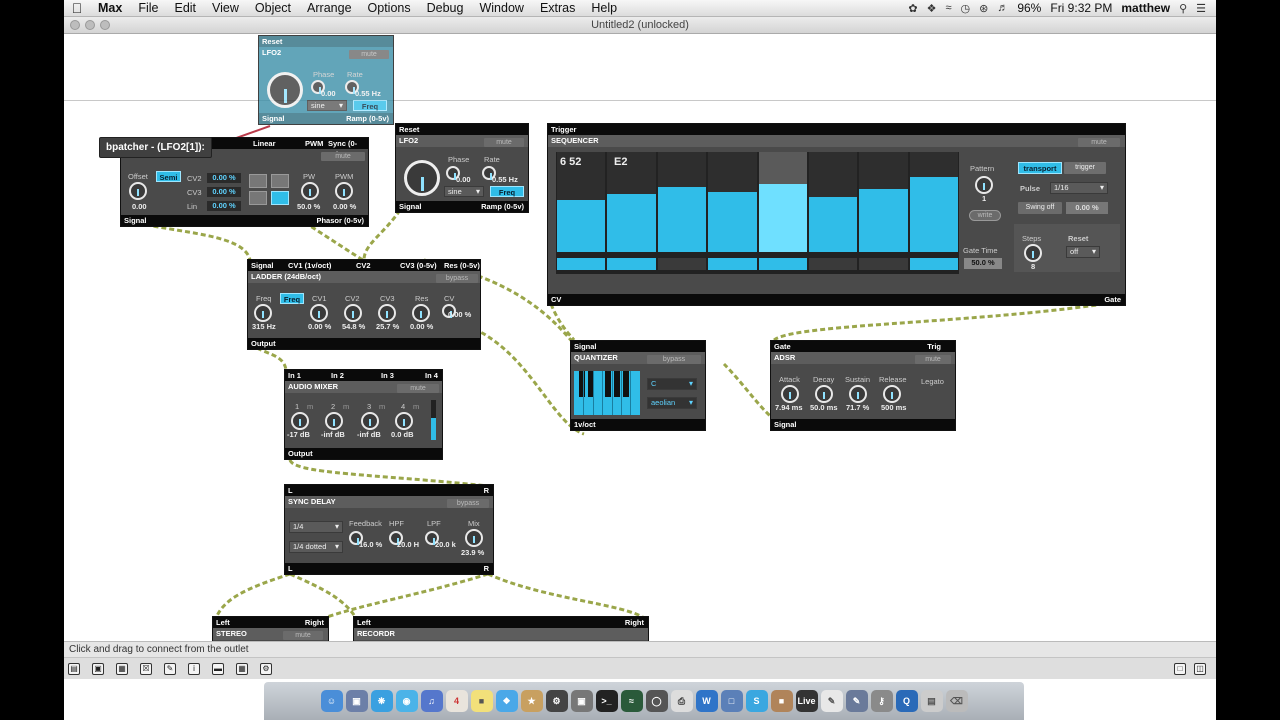 This screenshot has width=1280, height=720. Describe the element at coordinates (300, 421) in the screenshot. I see `mixer-ch1-knob` at that location.